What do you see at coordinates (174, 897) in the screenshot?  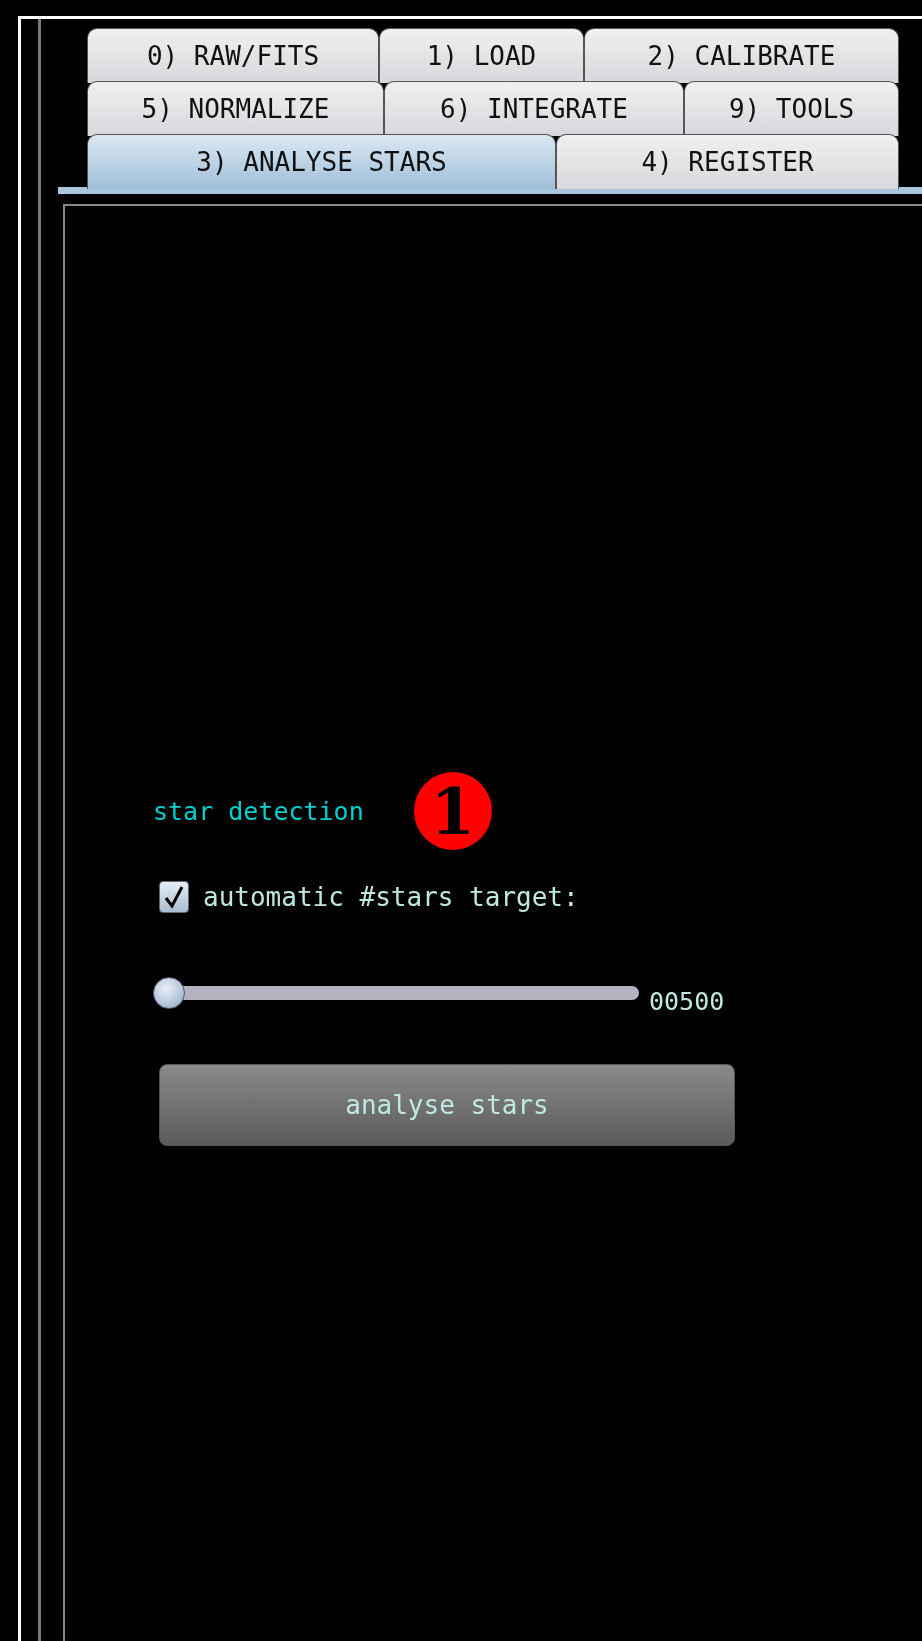 I see `checkbox` at bounding box center [174, 897].